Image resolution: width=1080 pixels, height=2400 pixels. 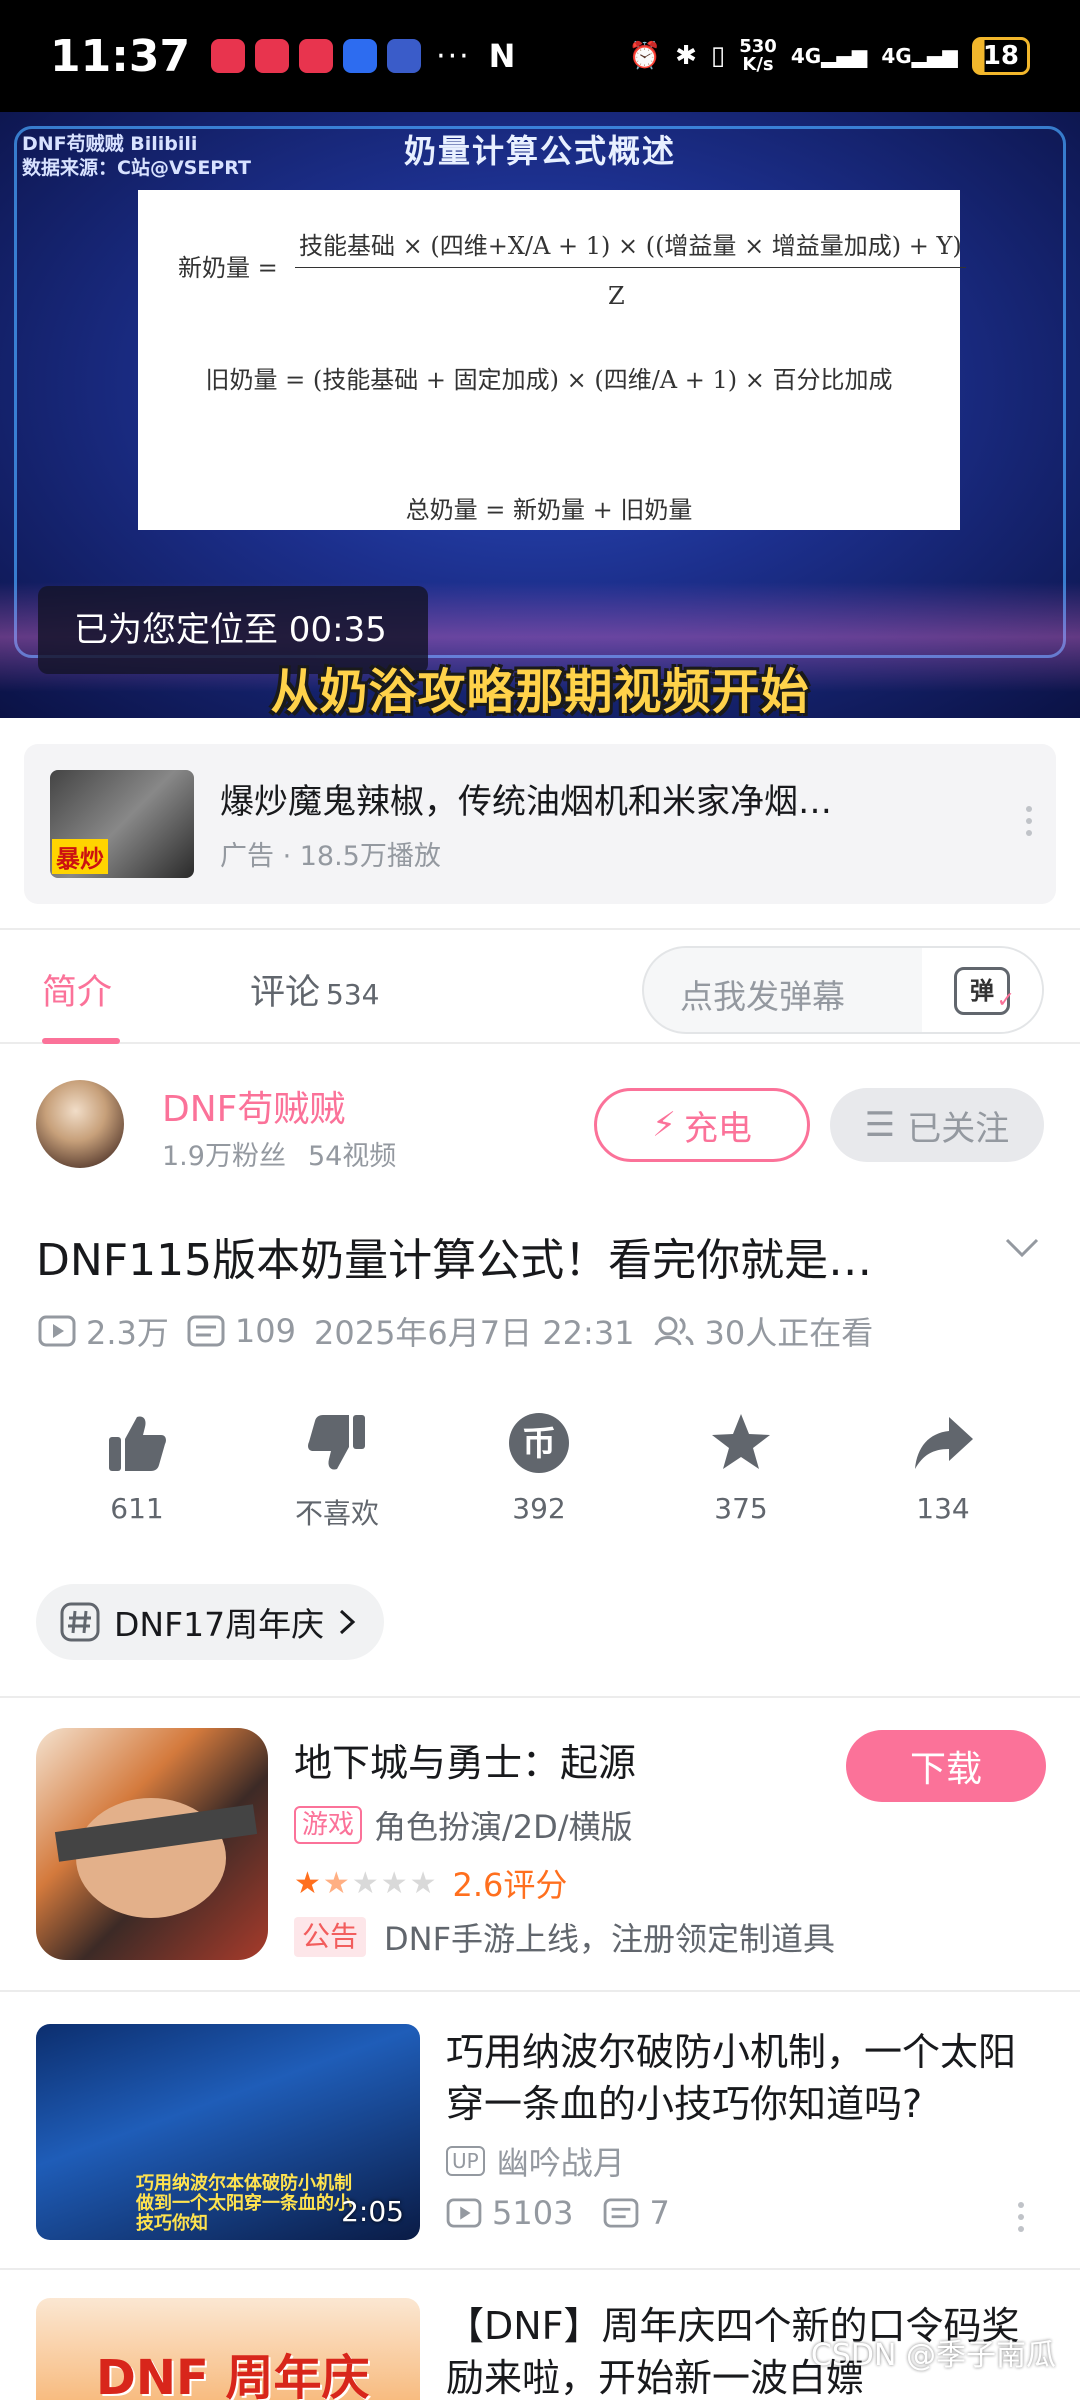 What do you see at coordinates (279, 1156) in the screenshot?
I see `uploader-stats: 1.9万粉丝 54视频` at bounding box center [279, 1156].